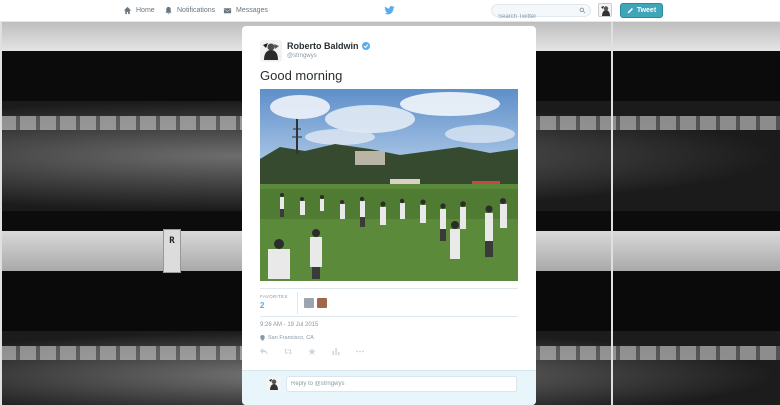 This screenshot has height=405, width=780. I want to click on favorites-count: 2, so click(262, 305).